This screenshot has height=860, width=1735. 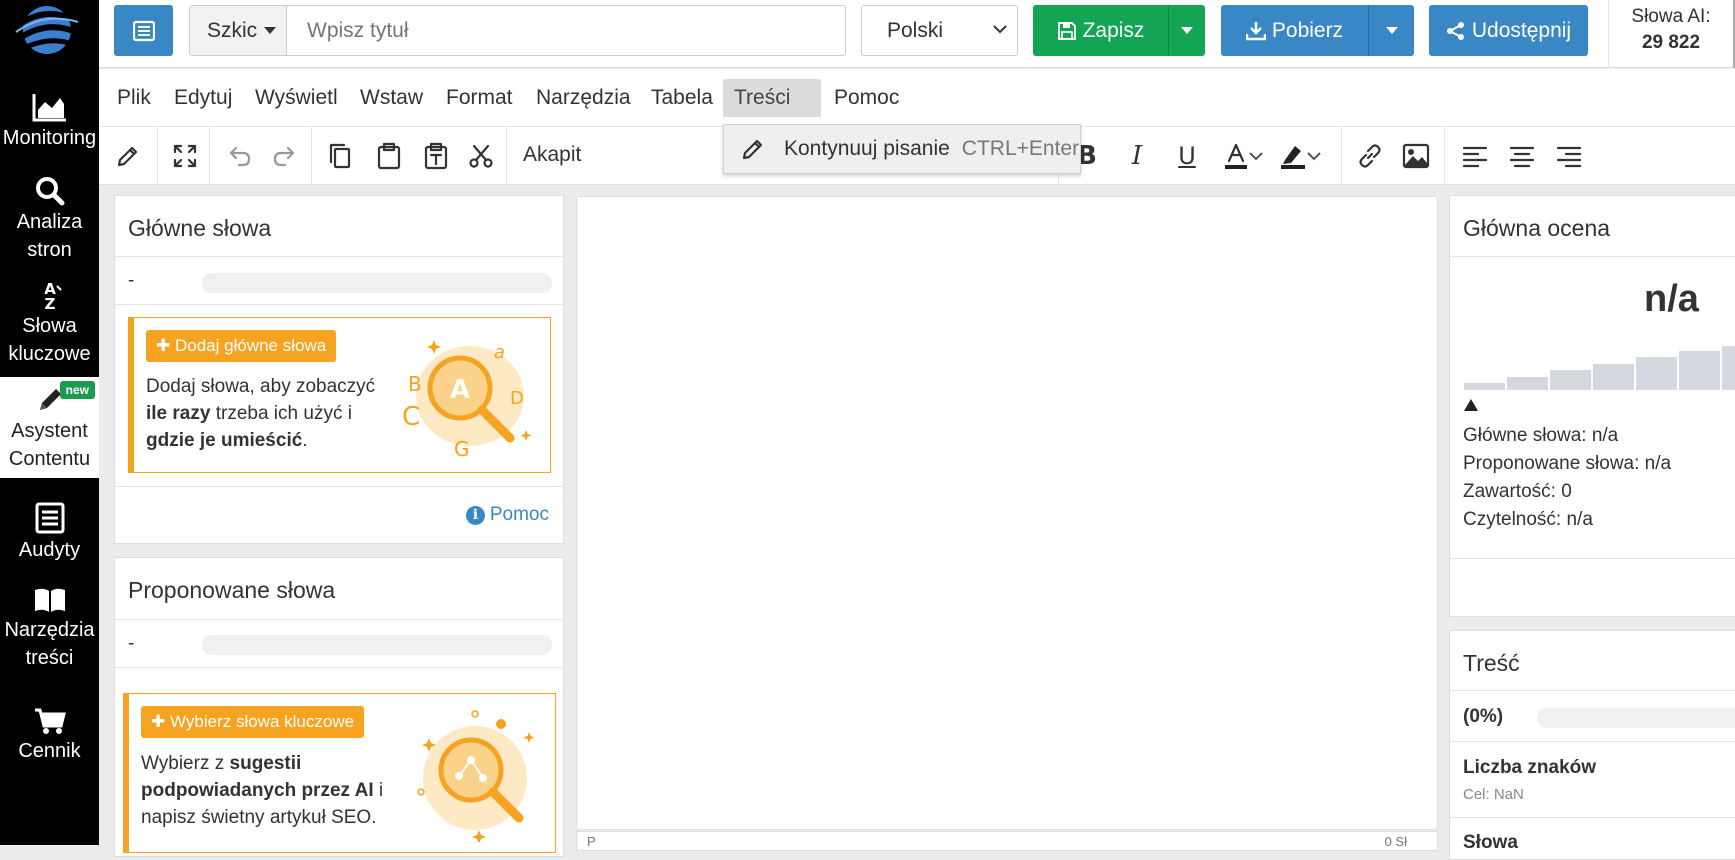 I want to click on text-color-chevron-icon, so click(x=1256, y=156).